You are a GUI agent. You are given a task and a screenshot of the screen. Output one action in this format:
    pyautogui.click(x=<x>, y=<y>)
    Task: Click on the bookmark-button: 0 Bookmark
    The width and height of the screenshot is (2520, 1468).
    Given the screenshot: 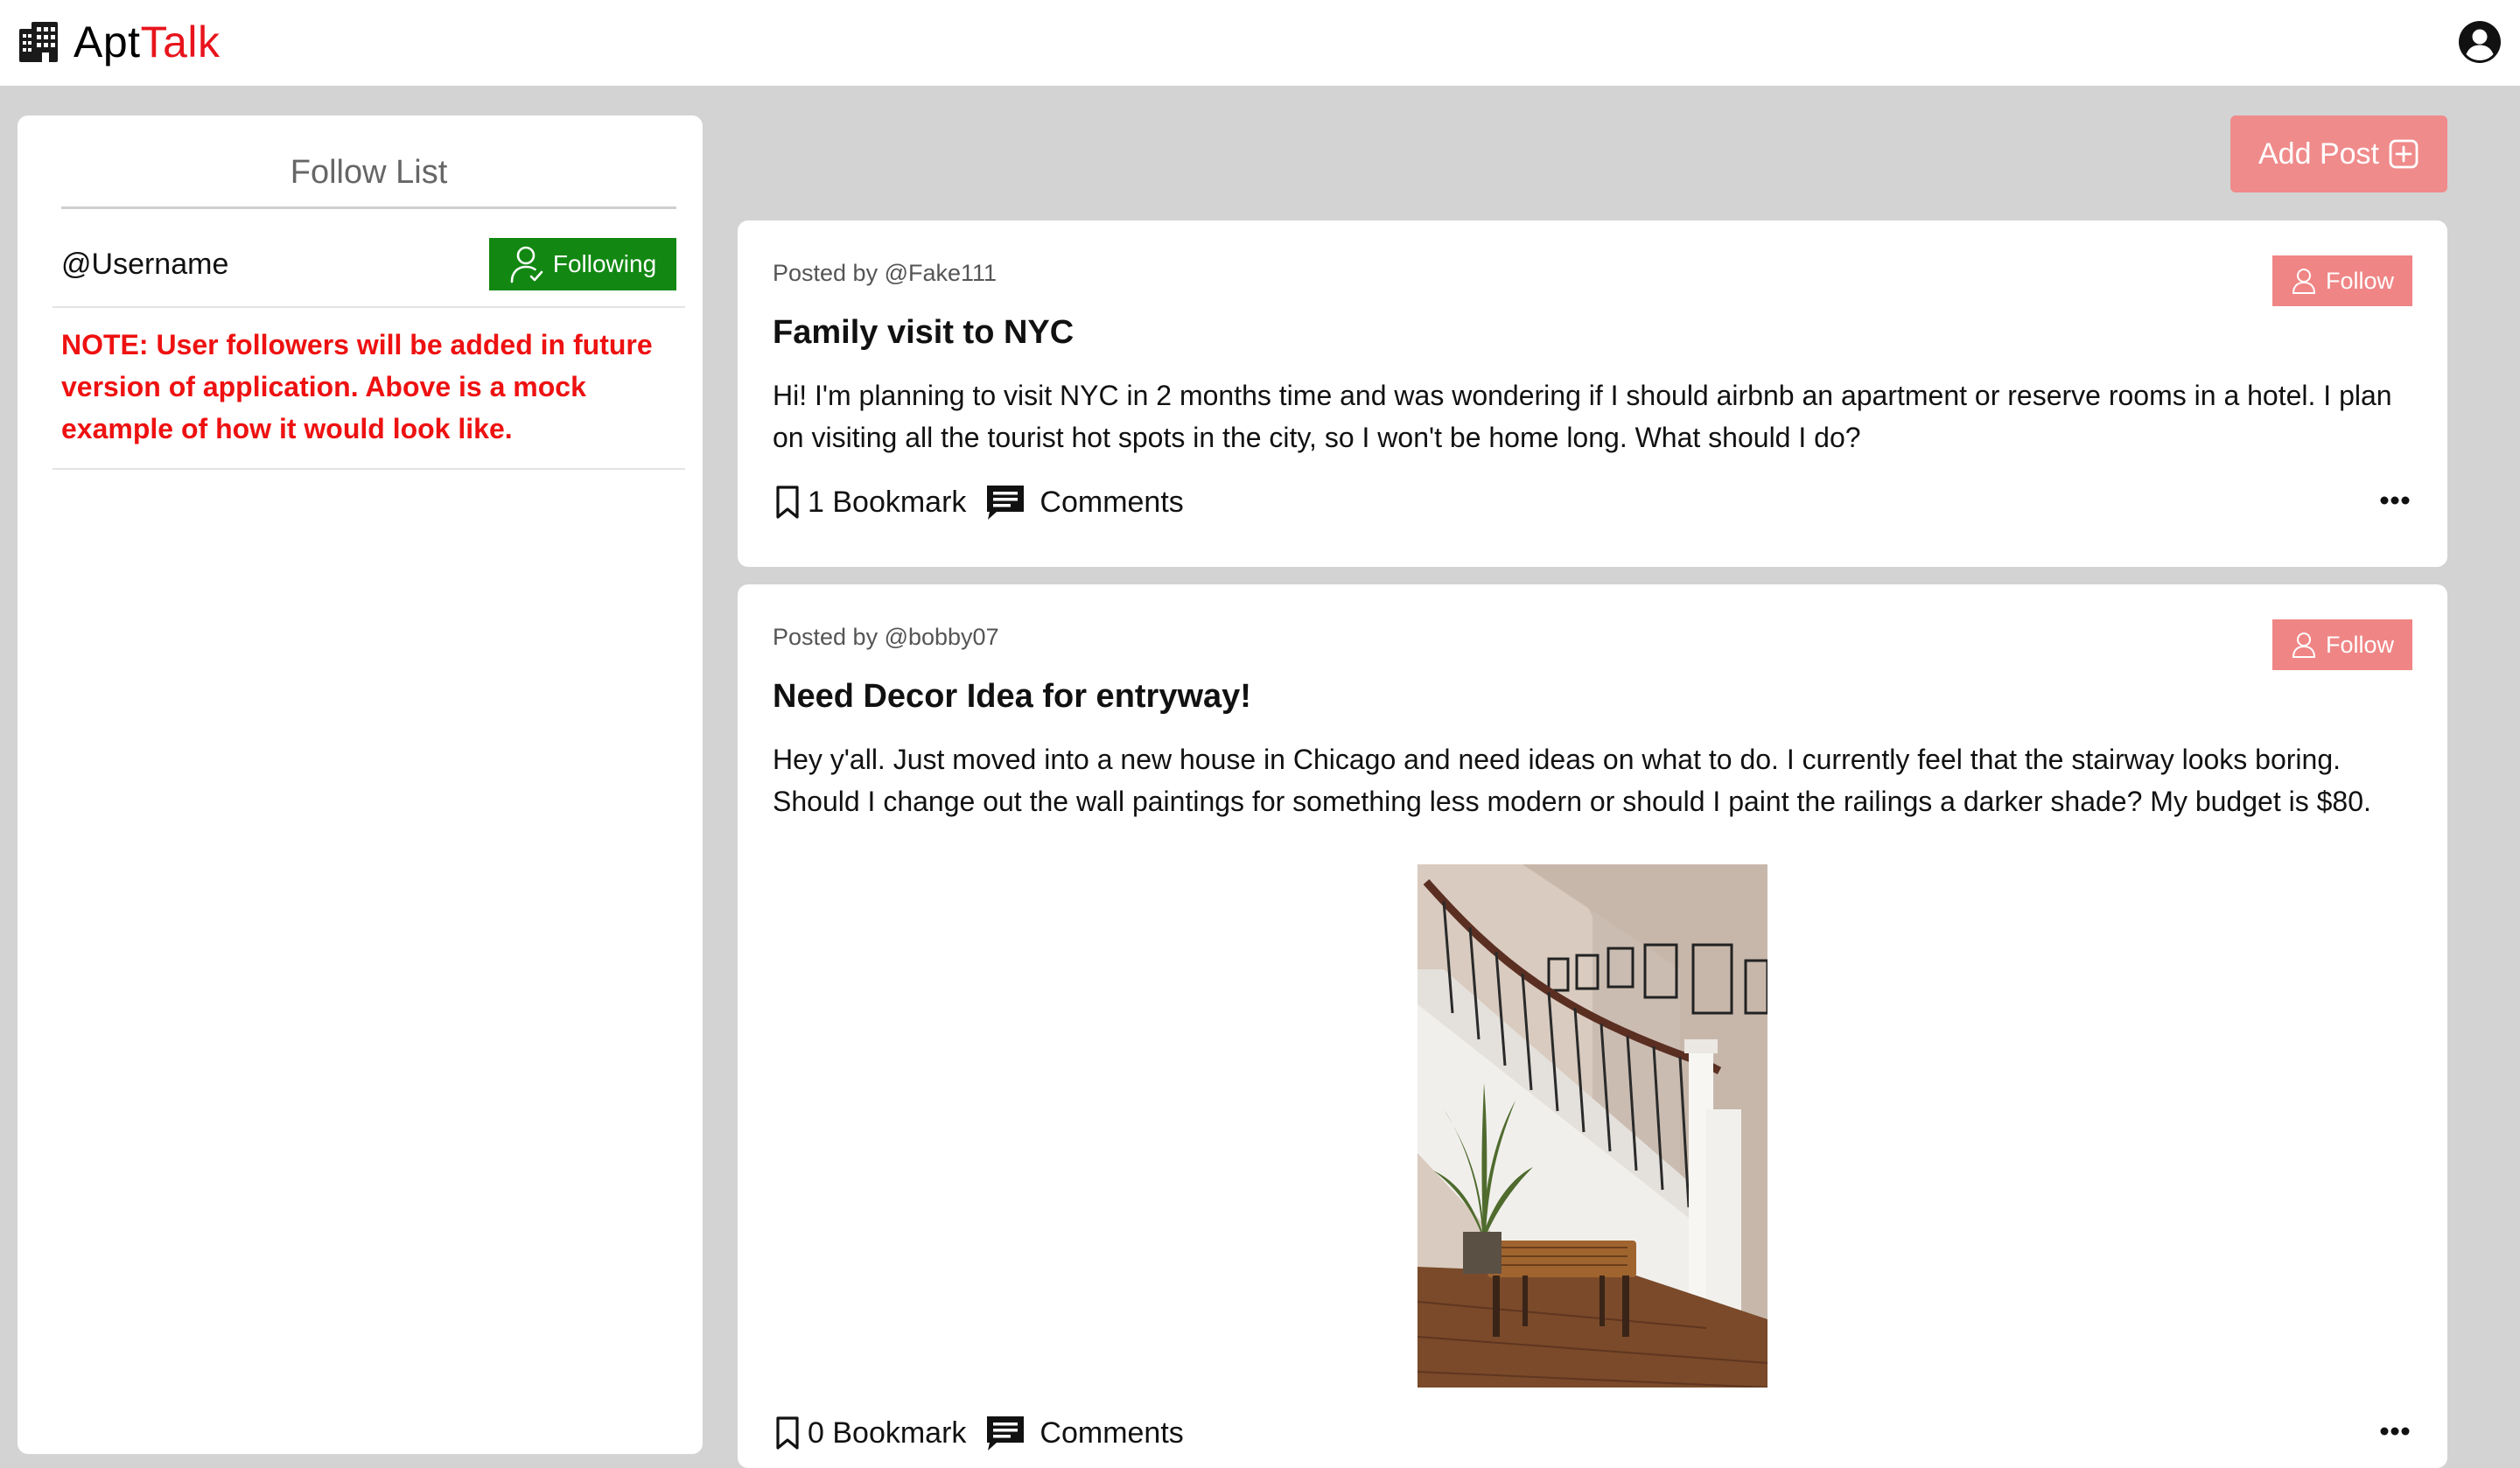 What is the action you would take?
    pyautogui.click(x=869, y=1433)
    